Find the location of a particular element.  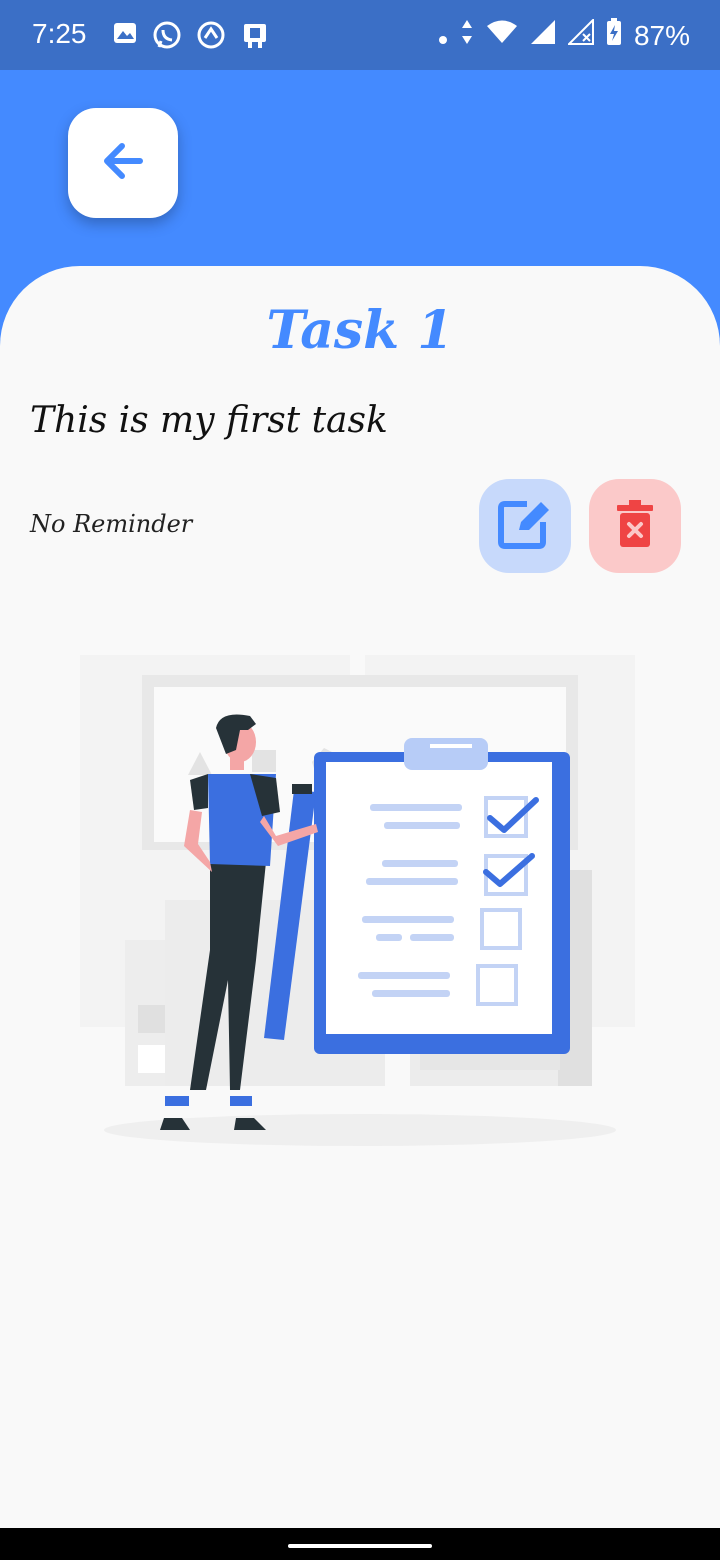

edit-button is located at coordinates (525, 526).